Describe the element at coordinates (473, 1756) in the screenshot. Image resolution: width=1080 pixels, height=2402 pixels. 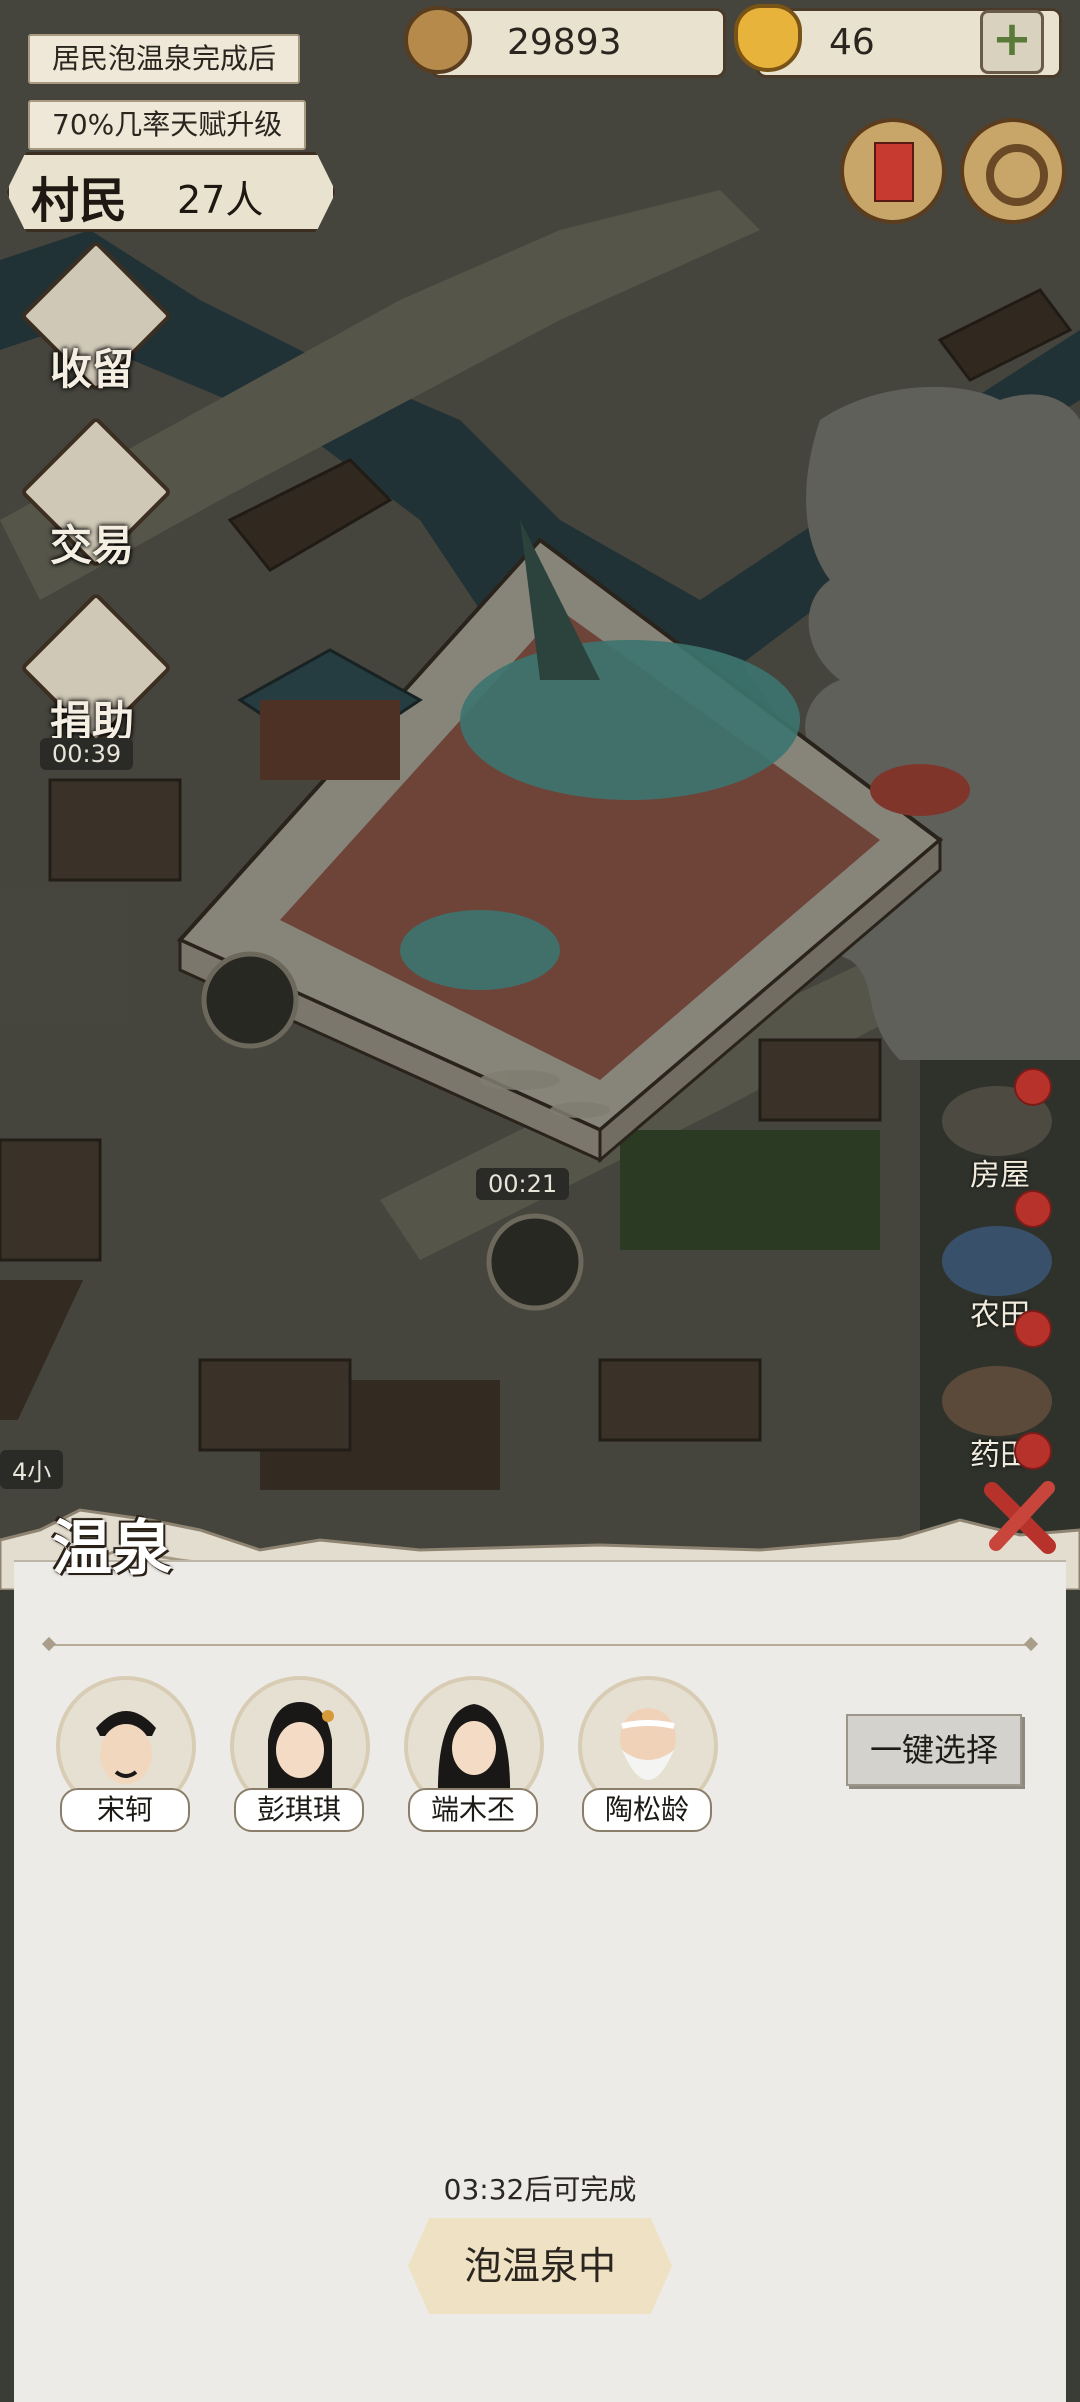
I see `resident-card: 端木丕` at that location.